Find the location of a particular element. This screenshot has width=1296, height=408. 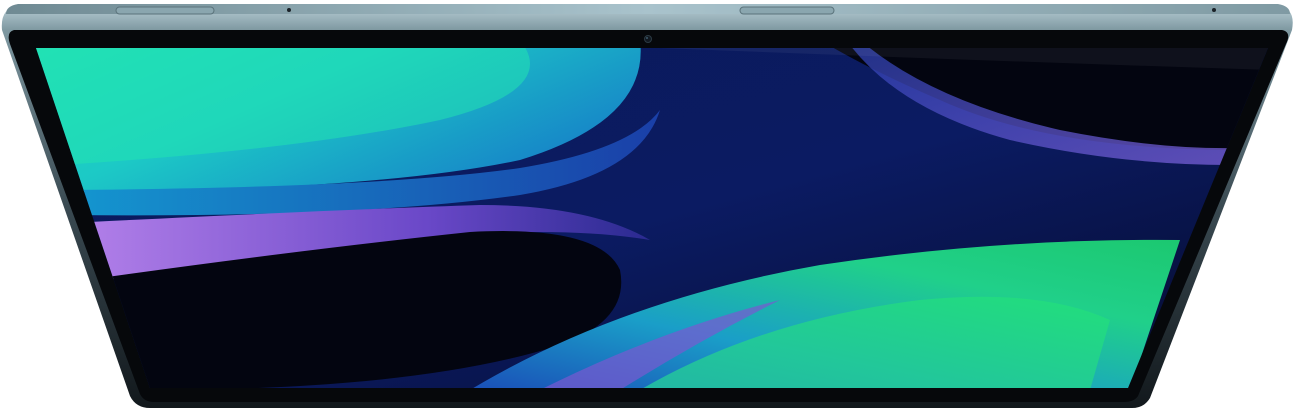

volume-button-icon is located at coordinates (165, 10).